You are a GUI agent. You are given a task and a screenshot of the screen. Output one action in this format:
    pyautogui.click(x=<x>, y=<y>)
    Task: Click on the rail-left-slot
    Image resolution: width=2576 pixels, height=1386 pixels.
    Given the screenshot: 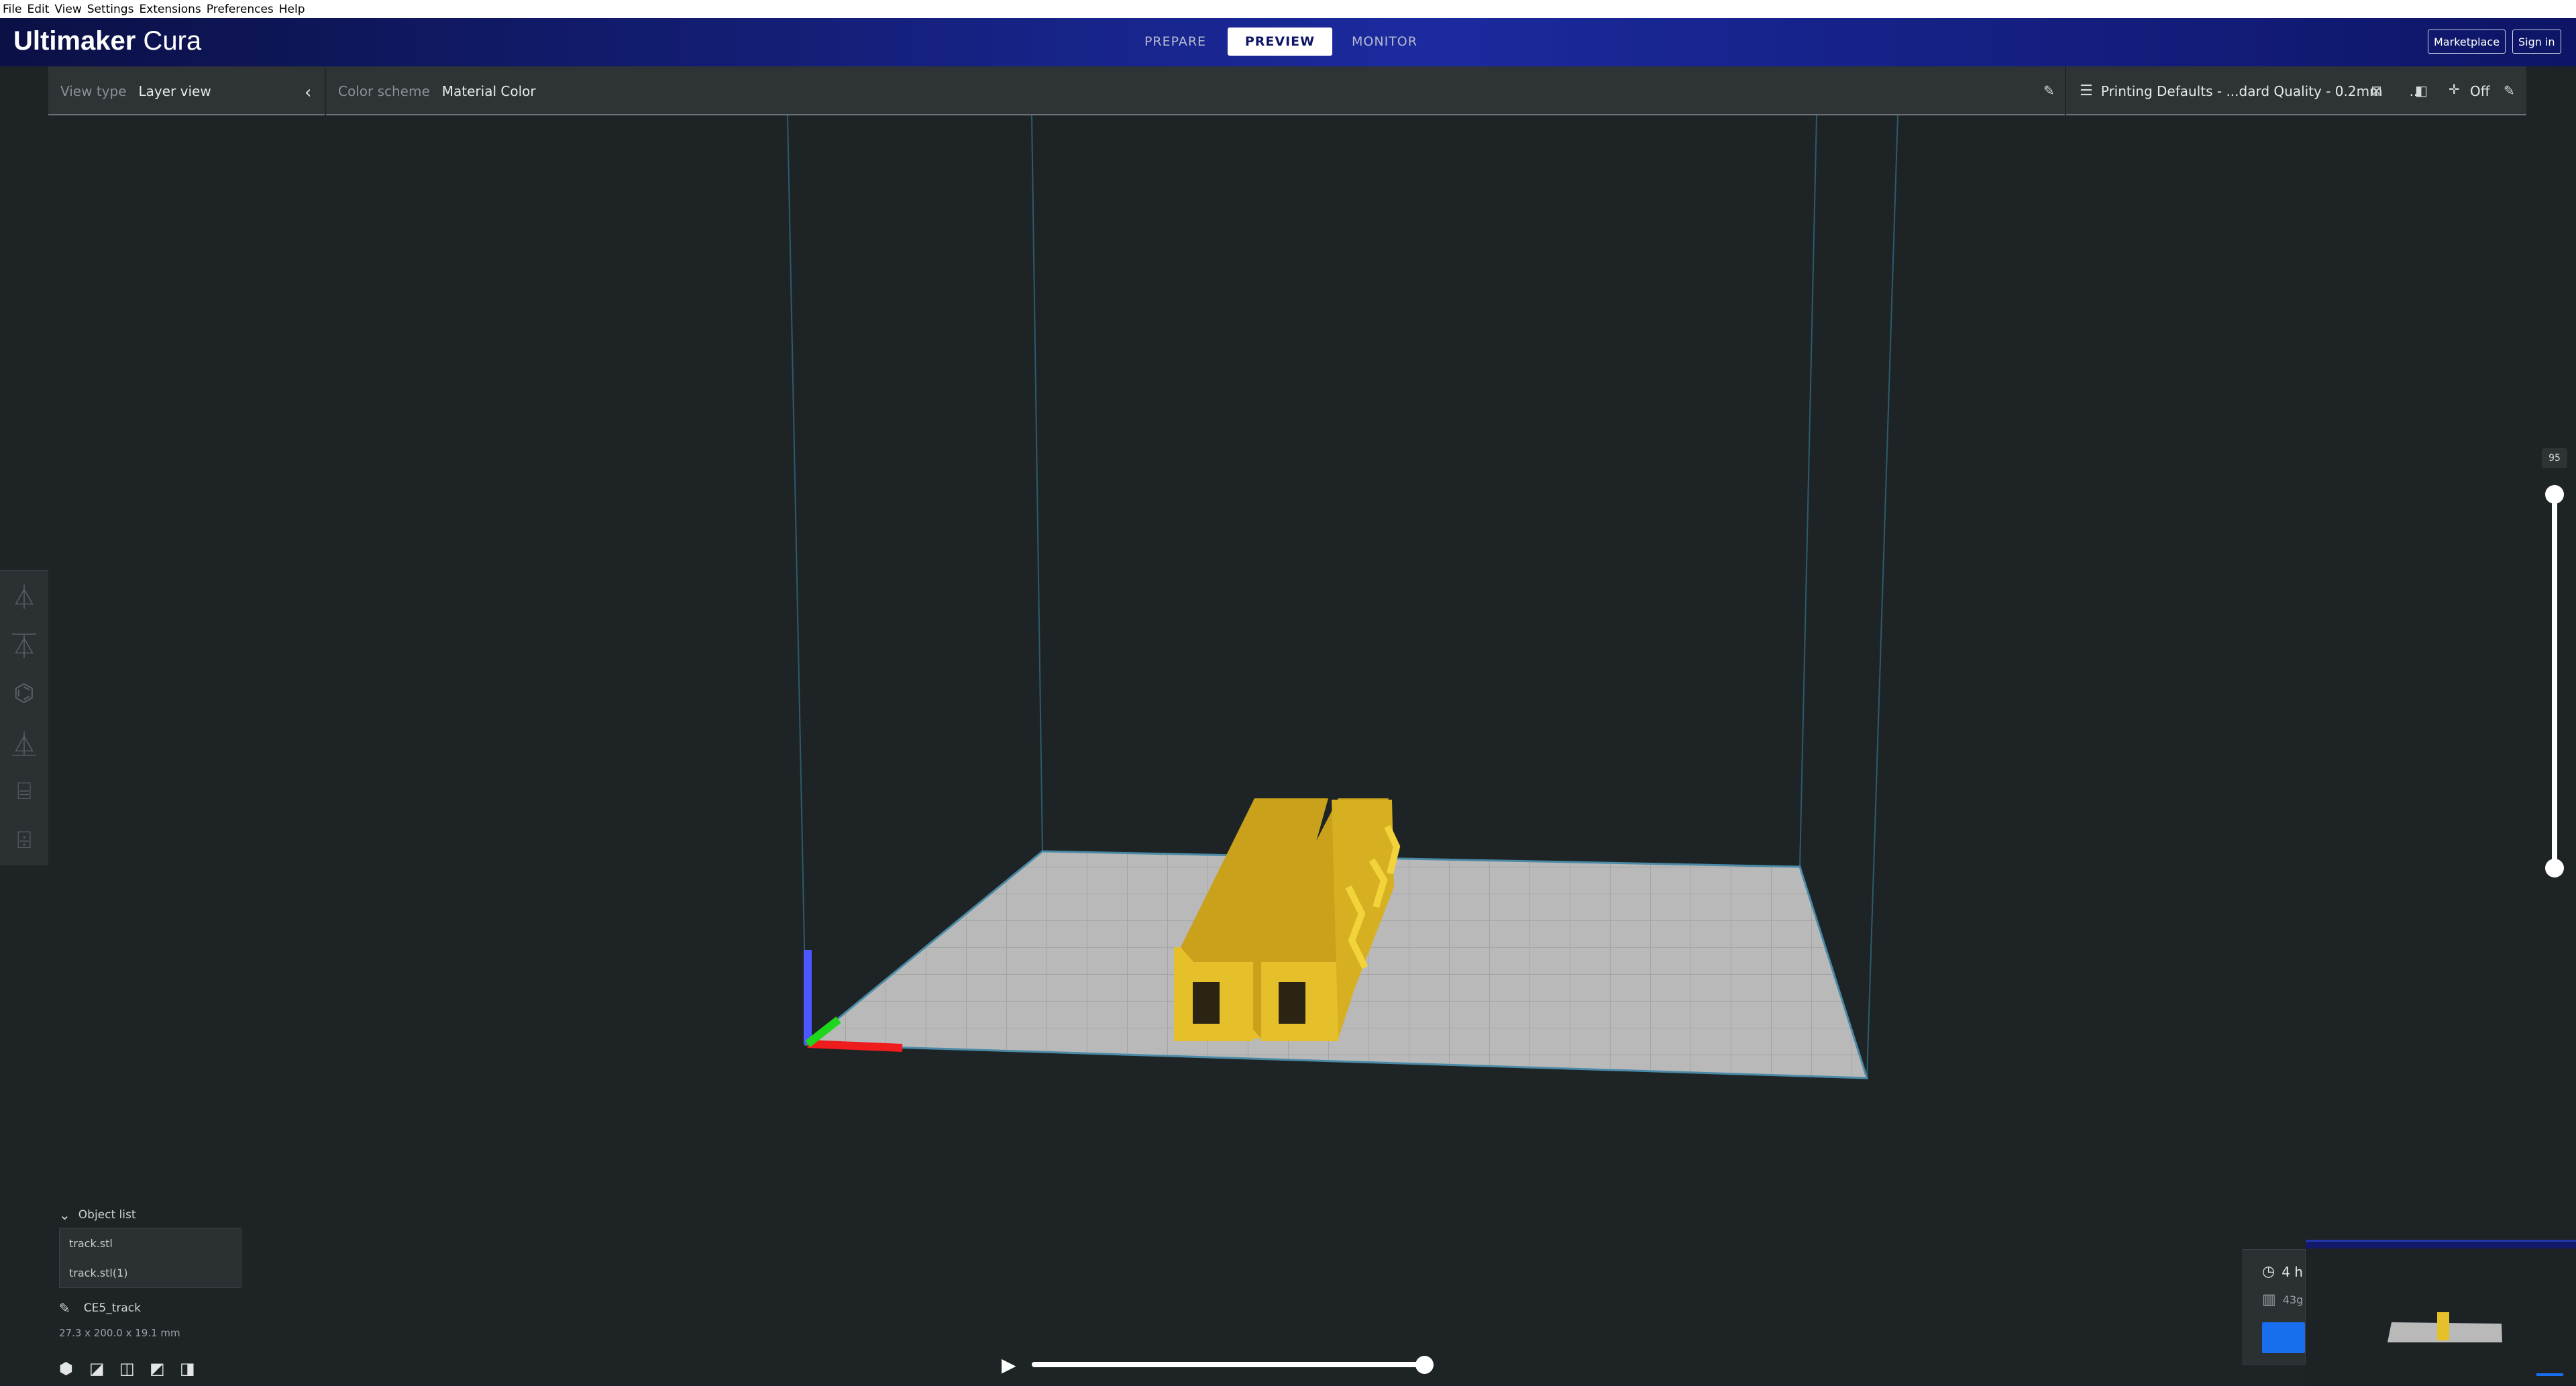 What is the action you would take?
    pyautogui.click(x=1206, y=1003)
    